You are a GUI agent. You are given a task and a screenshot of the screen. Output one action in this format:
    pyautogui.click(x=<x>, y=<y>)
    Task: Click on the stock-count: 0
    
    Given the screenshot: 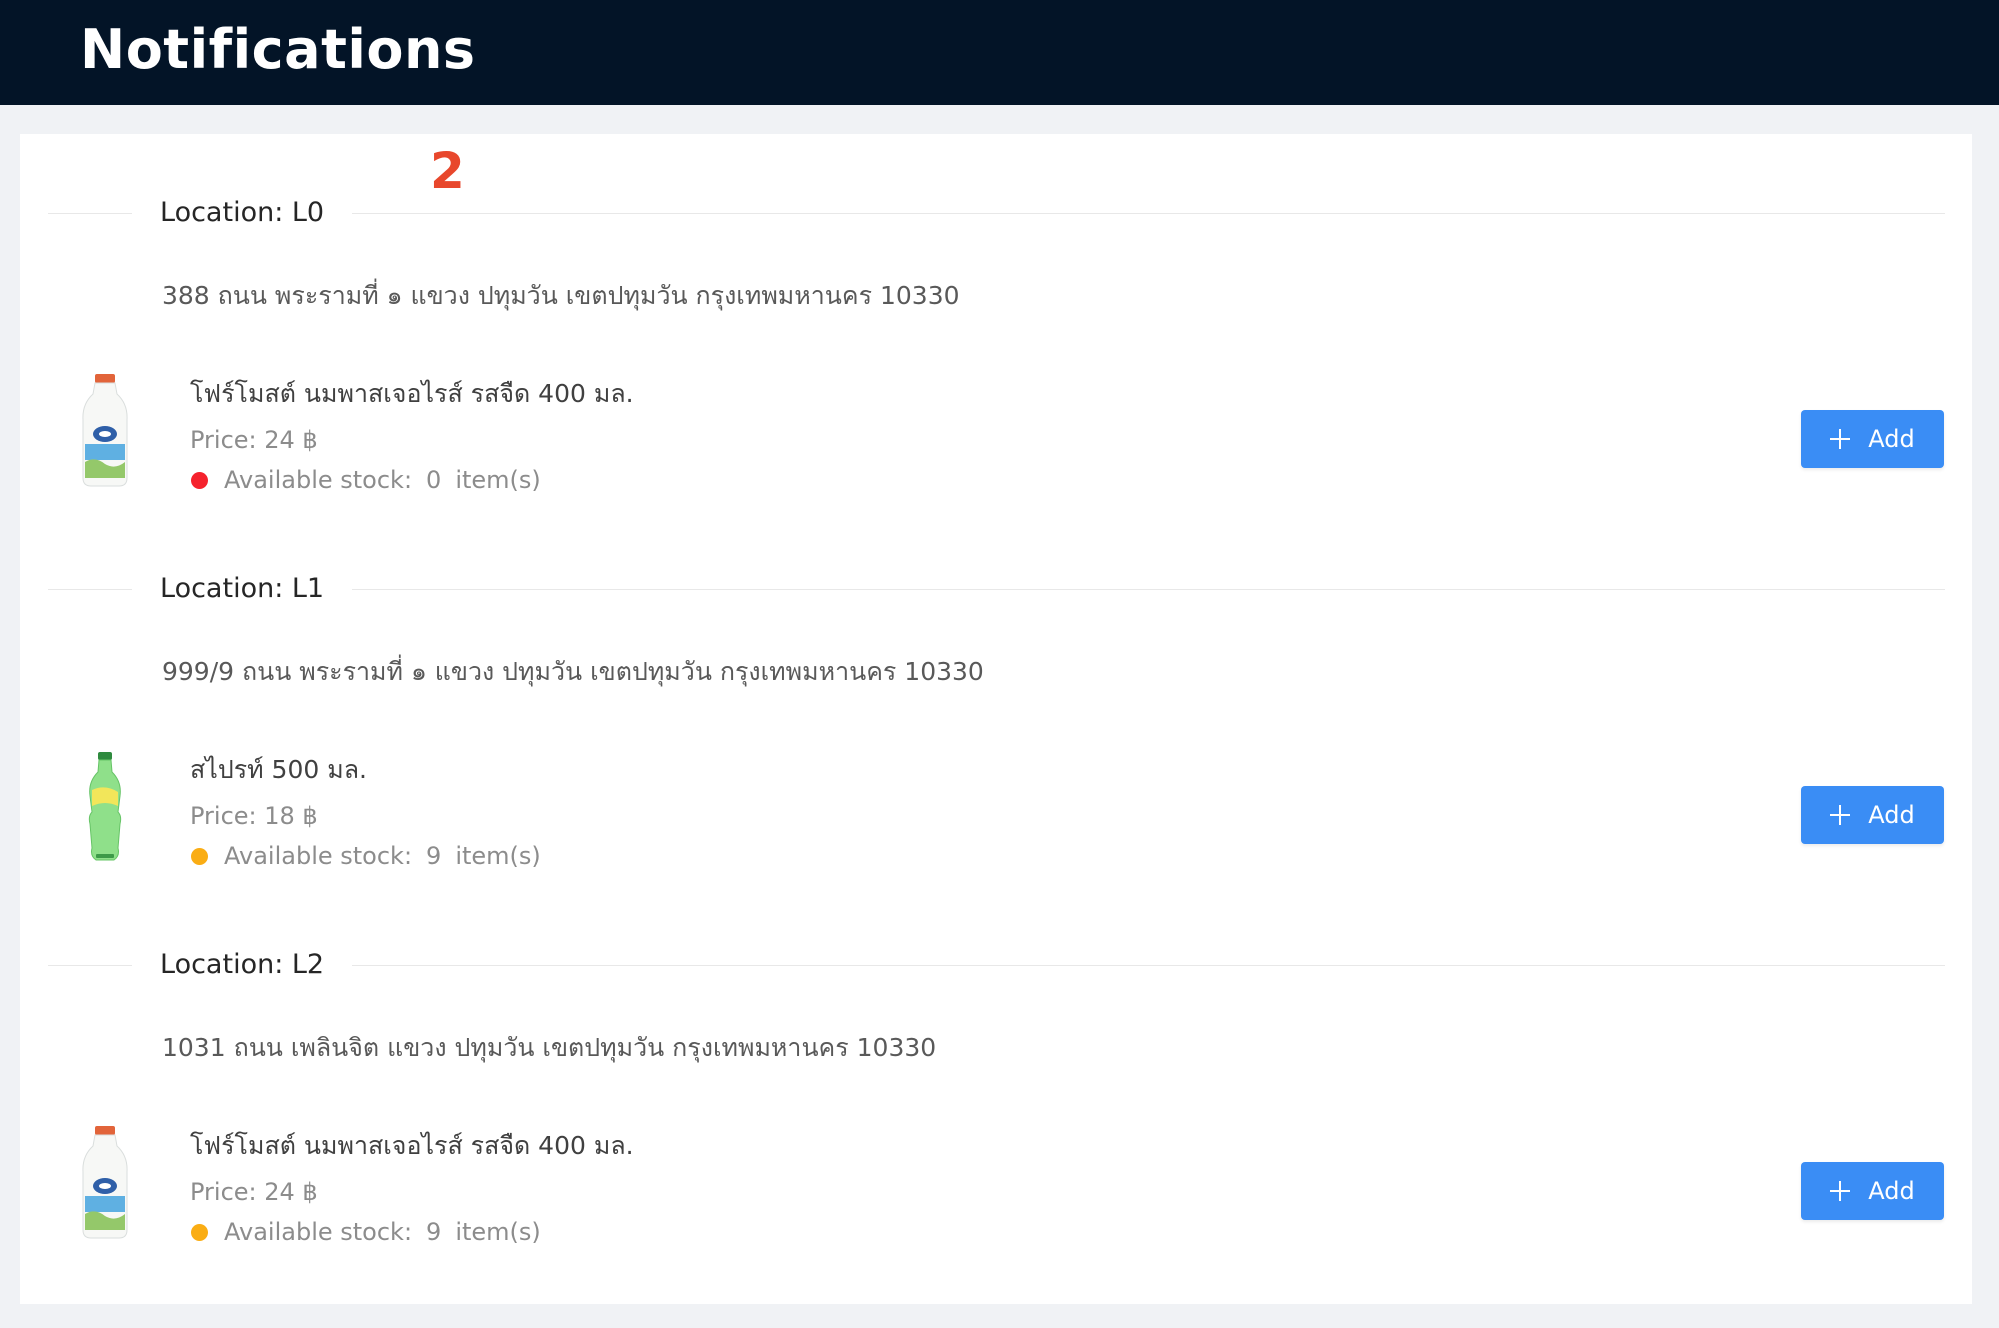 What is the action you would take?
    pyautogui.click(x=434, y=480)
    